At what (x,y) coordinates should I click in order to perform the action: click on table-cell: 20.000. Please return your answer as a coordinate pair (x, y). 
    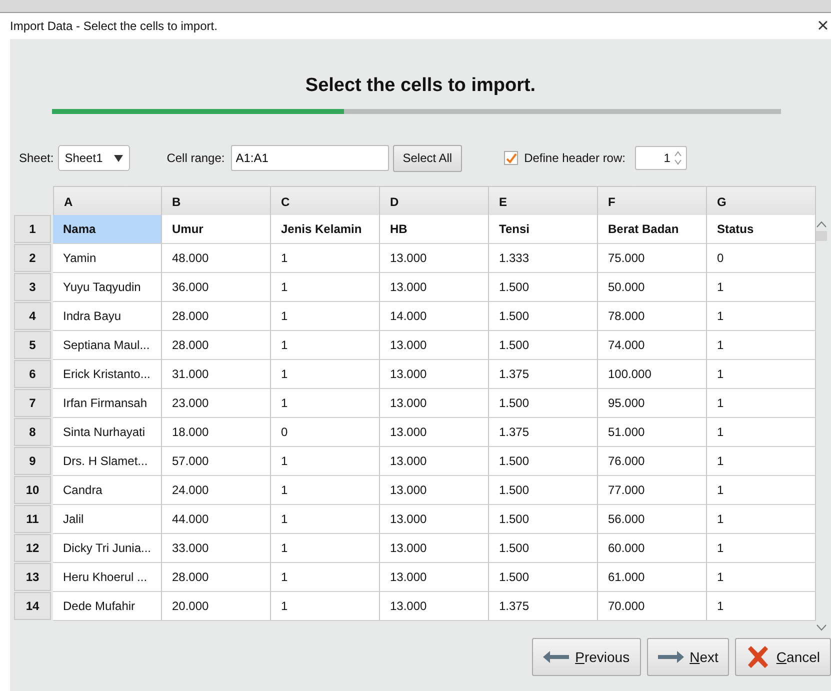
    Looking at the image, I should click on (216, 606).